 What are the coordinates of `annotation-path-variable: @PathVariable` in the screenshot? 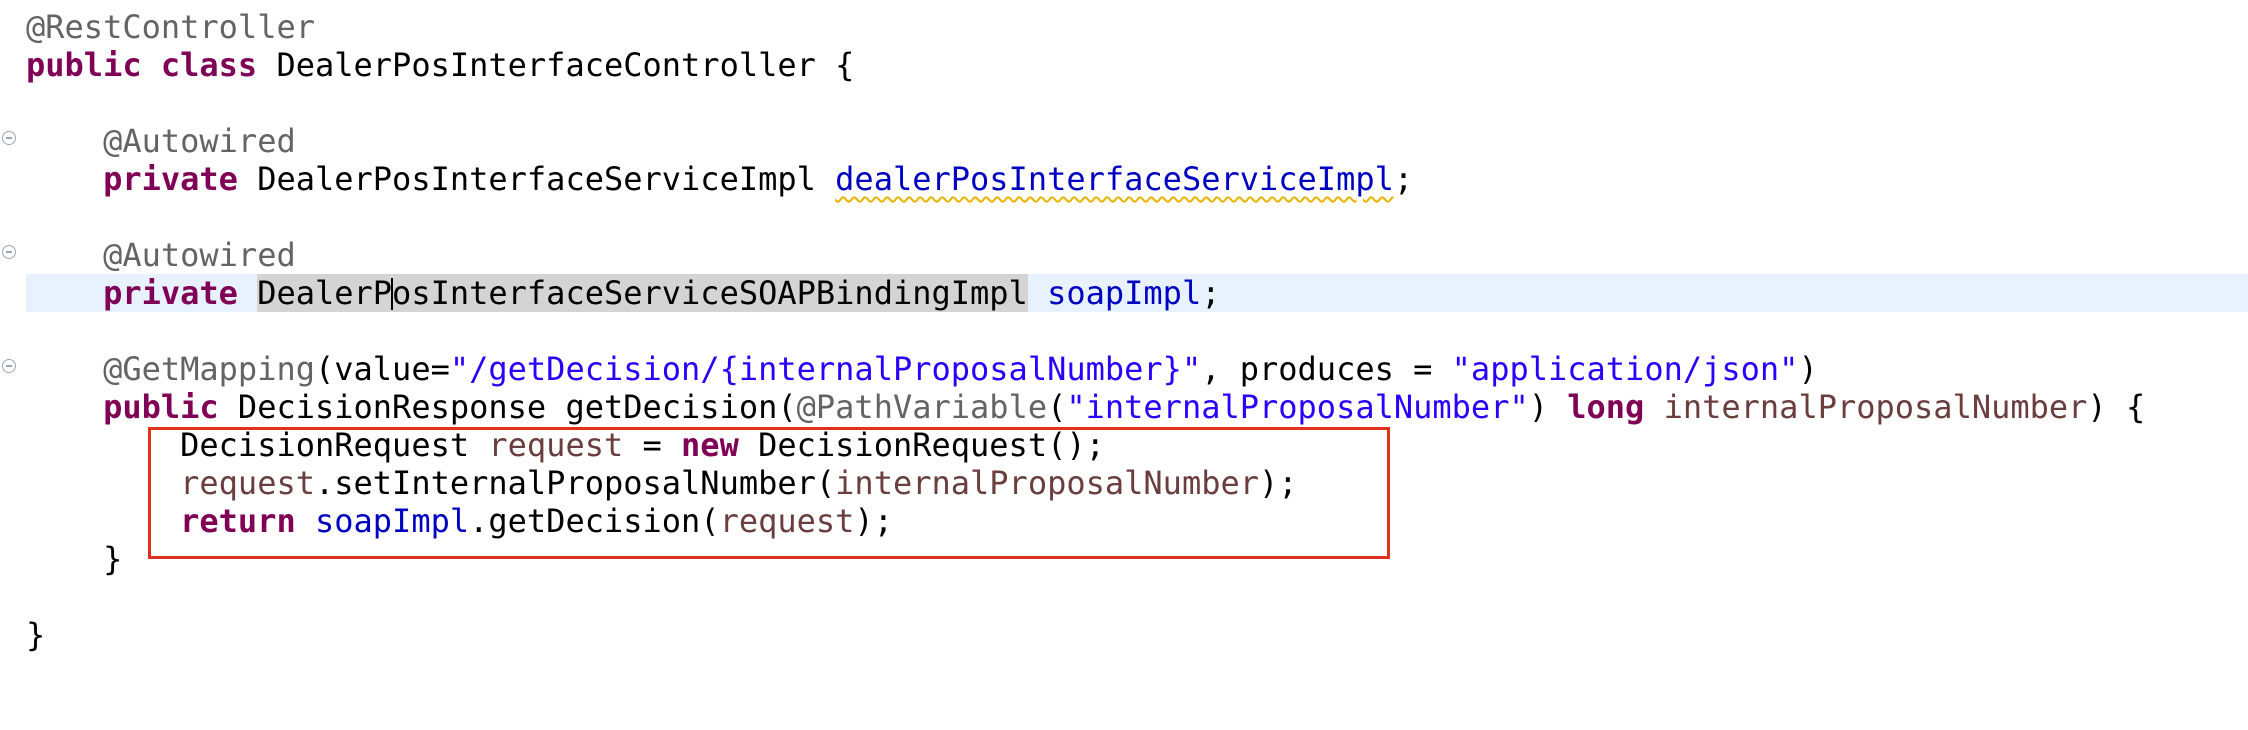 It's located at (922, 407).